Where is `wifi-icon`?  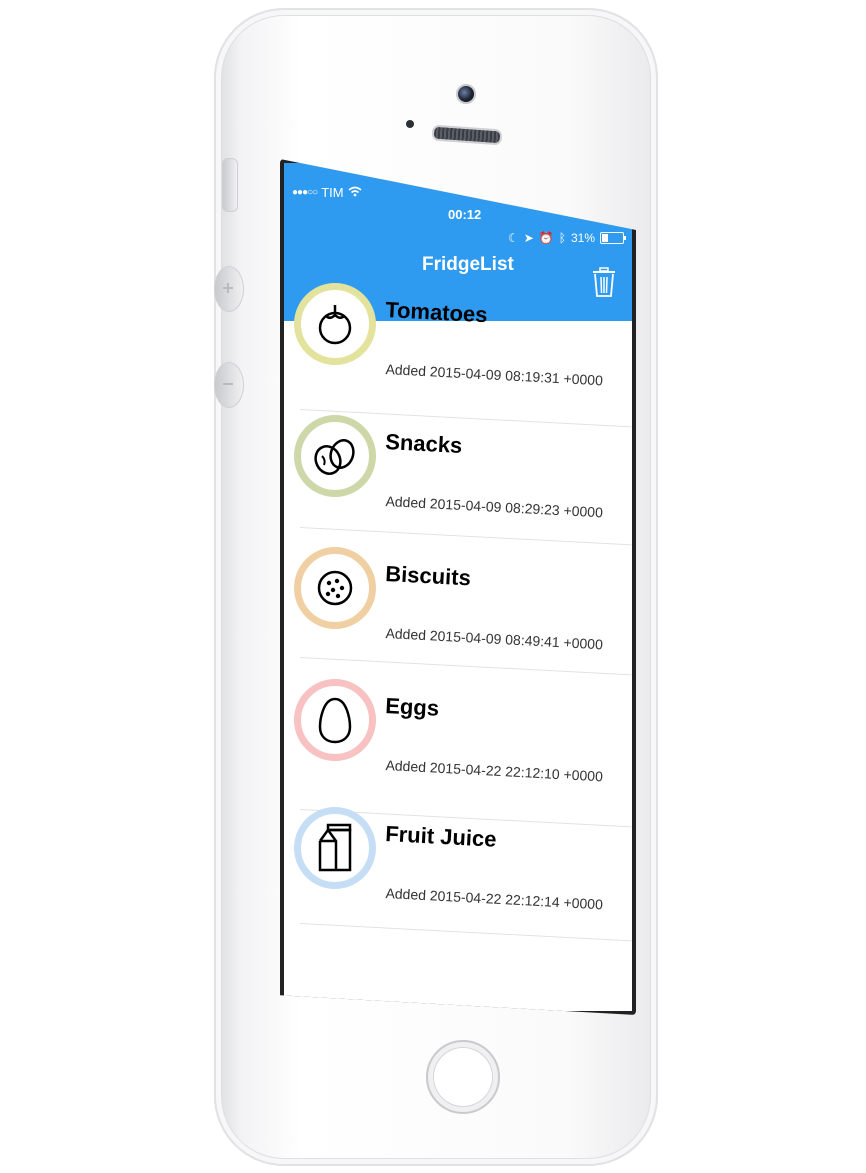
wifi-icon is located at coordinates (355, 192).